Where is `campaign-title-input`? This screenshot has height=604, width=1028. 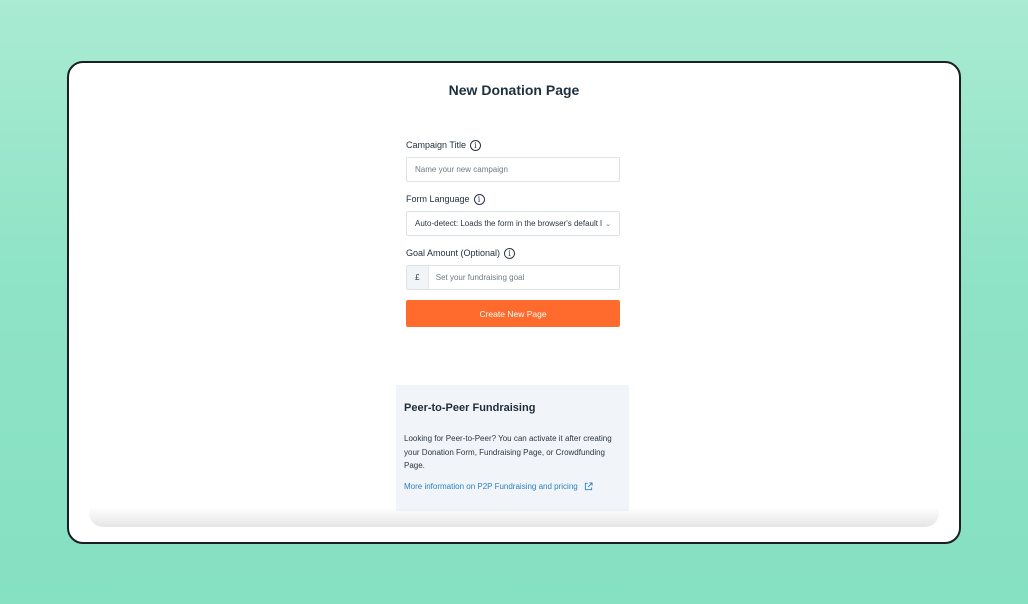
campaign-title-input is located at coordinates (513, 169).